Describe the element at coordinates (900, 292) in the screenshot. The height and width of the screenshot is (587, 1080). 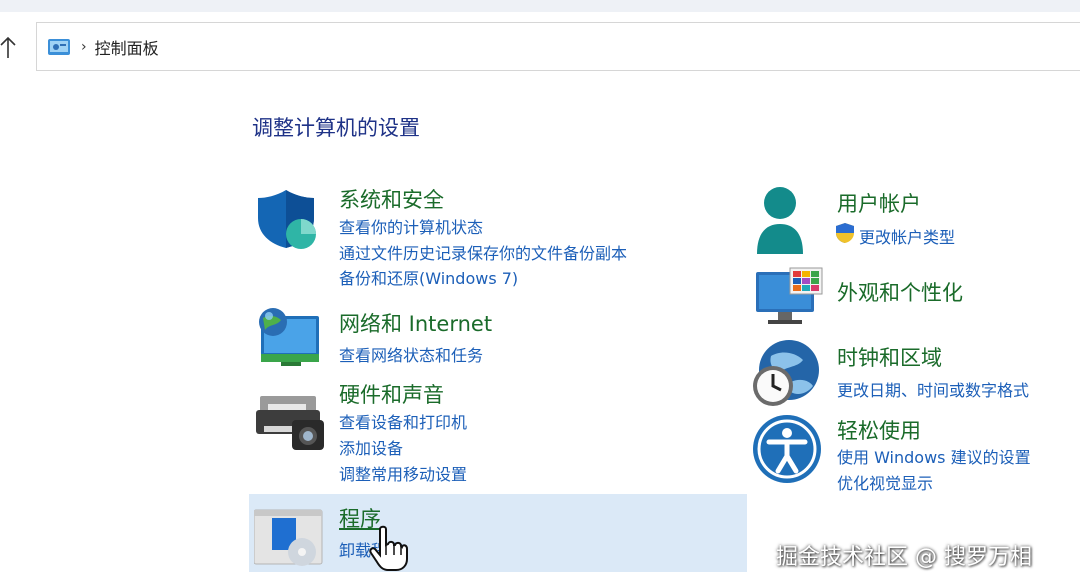
I see `category-title-appearance: 外观和个性化` at that location.